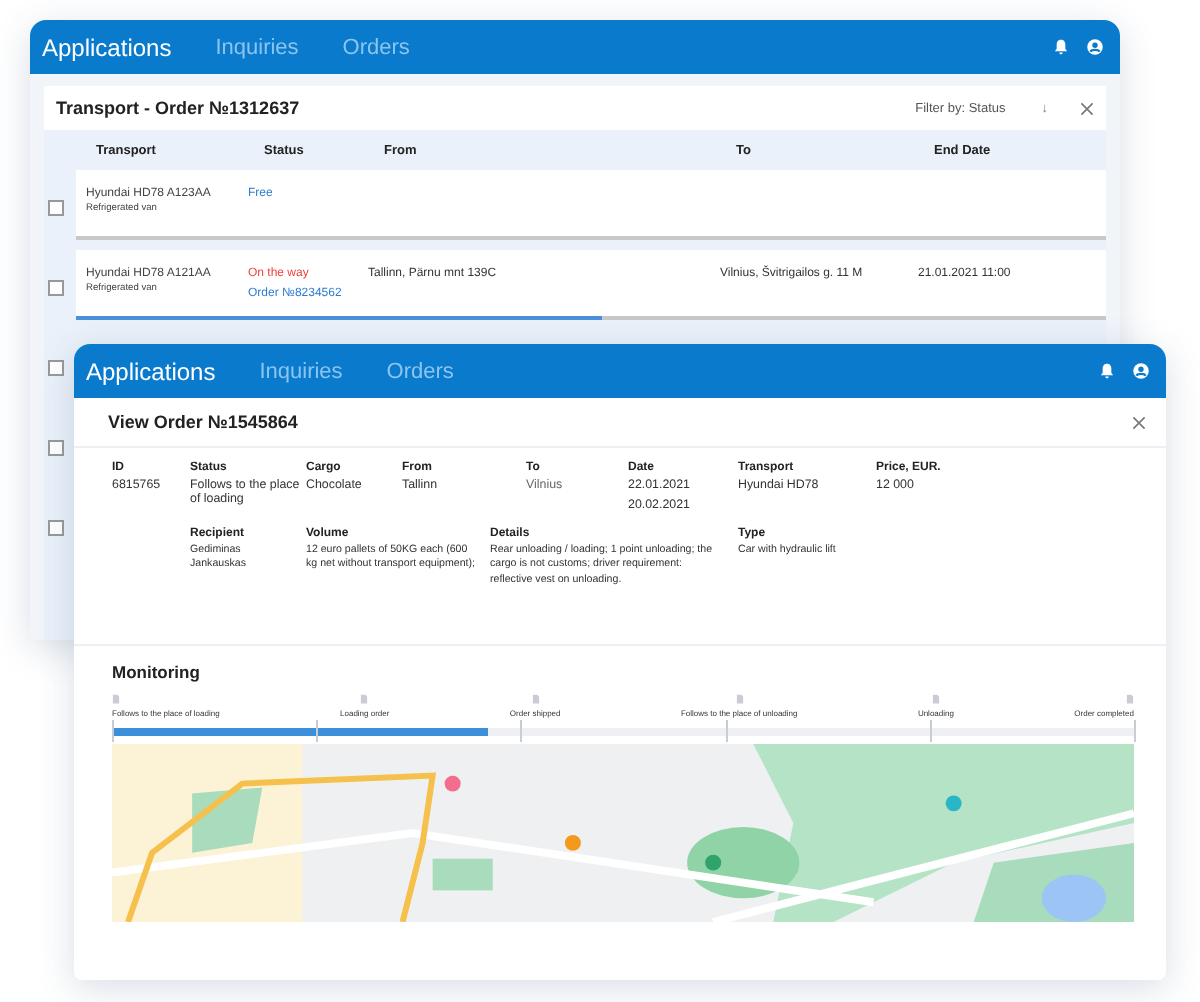 This screenshot has width=1200, height=1002. Describe the element at coordinates (203, 422) in the screenshot. I see `order-title: View Order №1545864` at that location.